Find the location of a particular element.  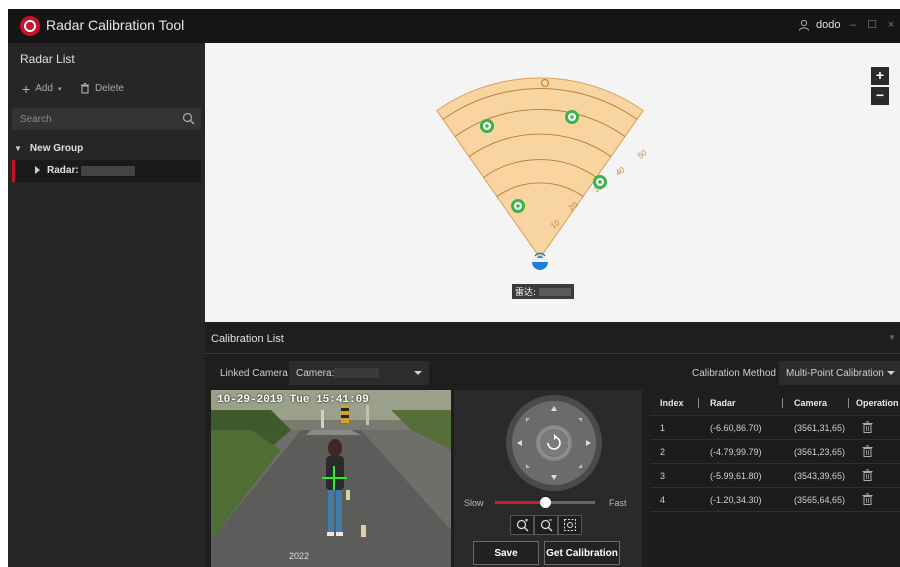

zoom-in-tool is located at coordinates (522, 525).